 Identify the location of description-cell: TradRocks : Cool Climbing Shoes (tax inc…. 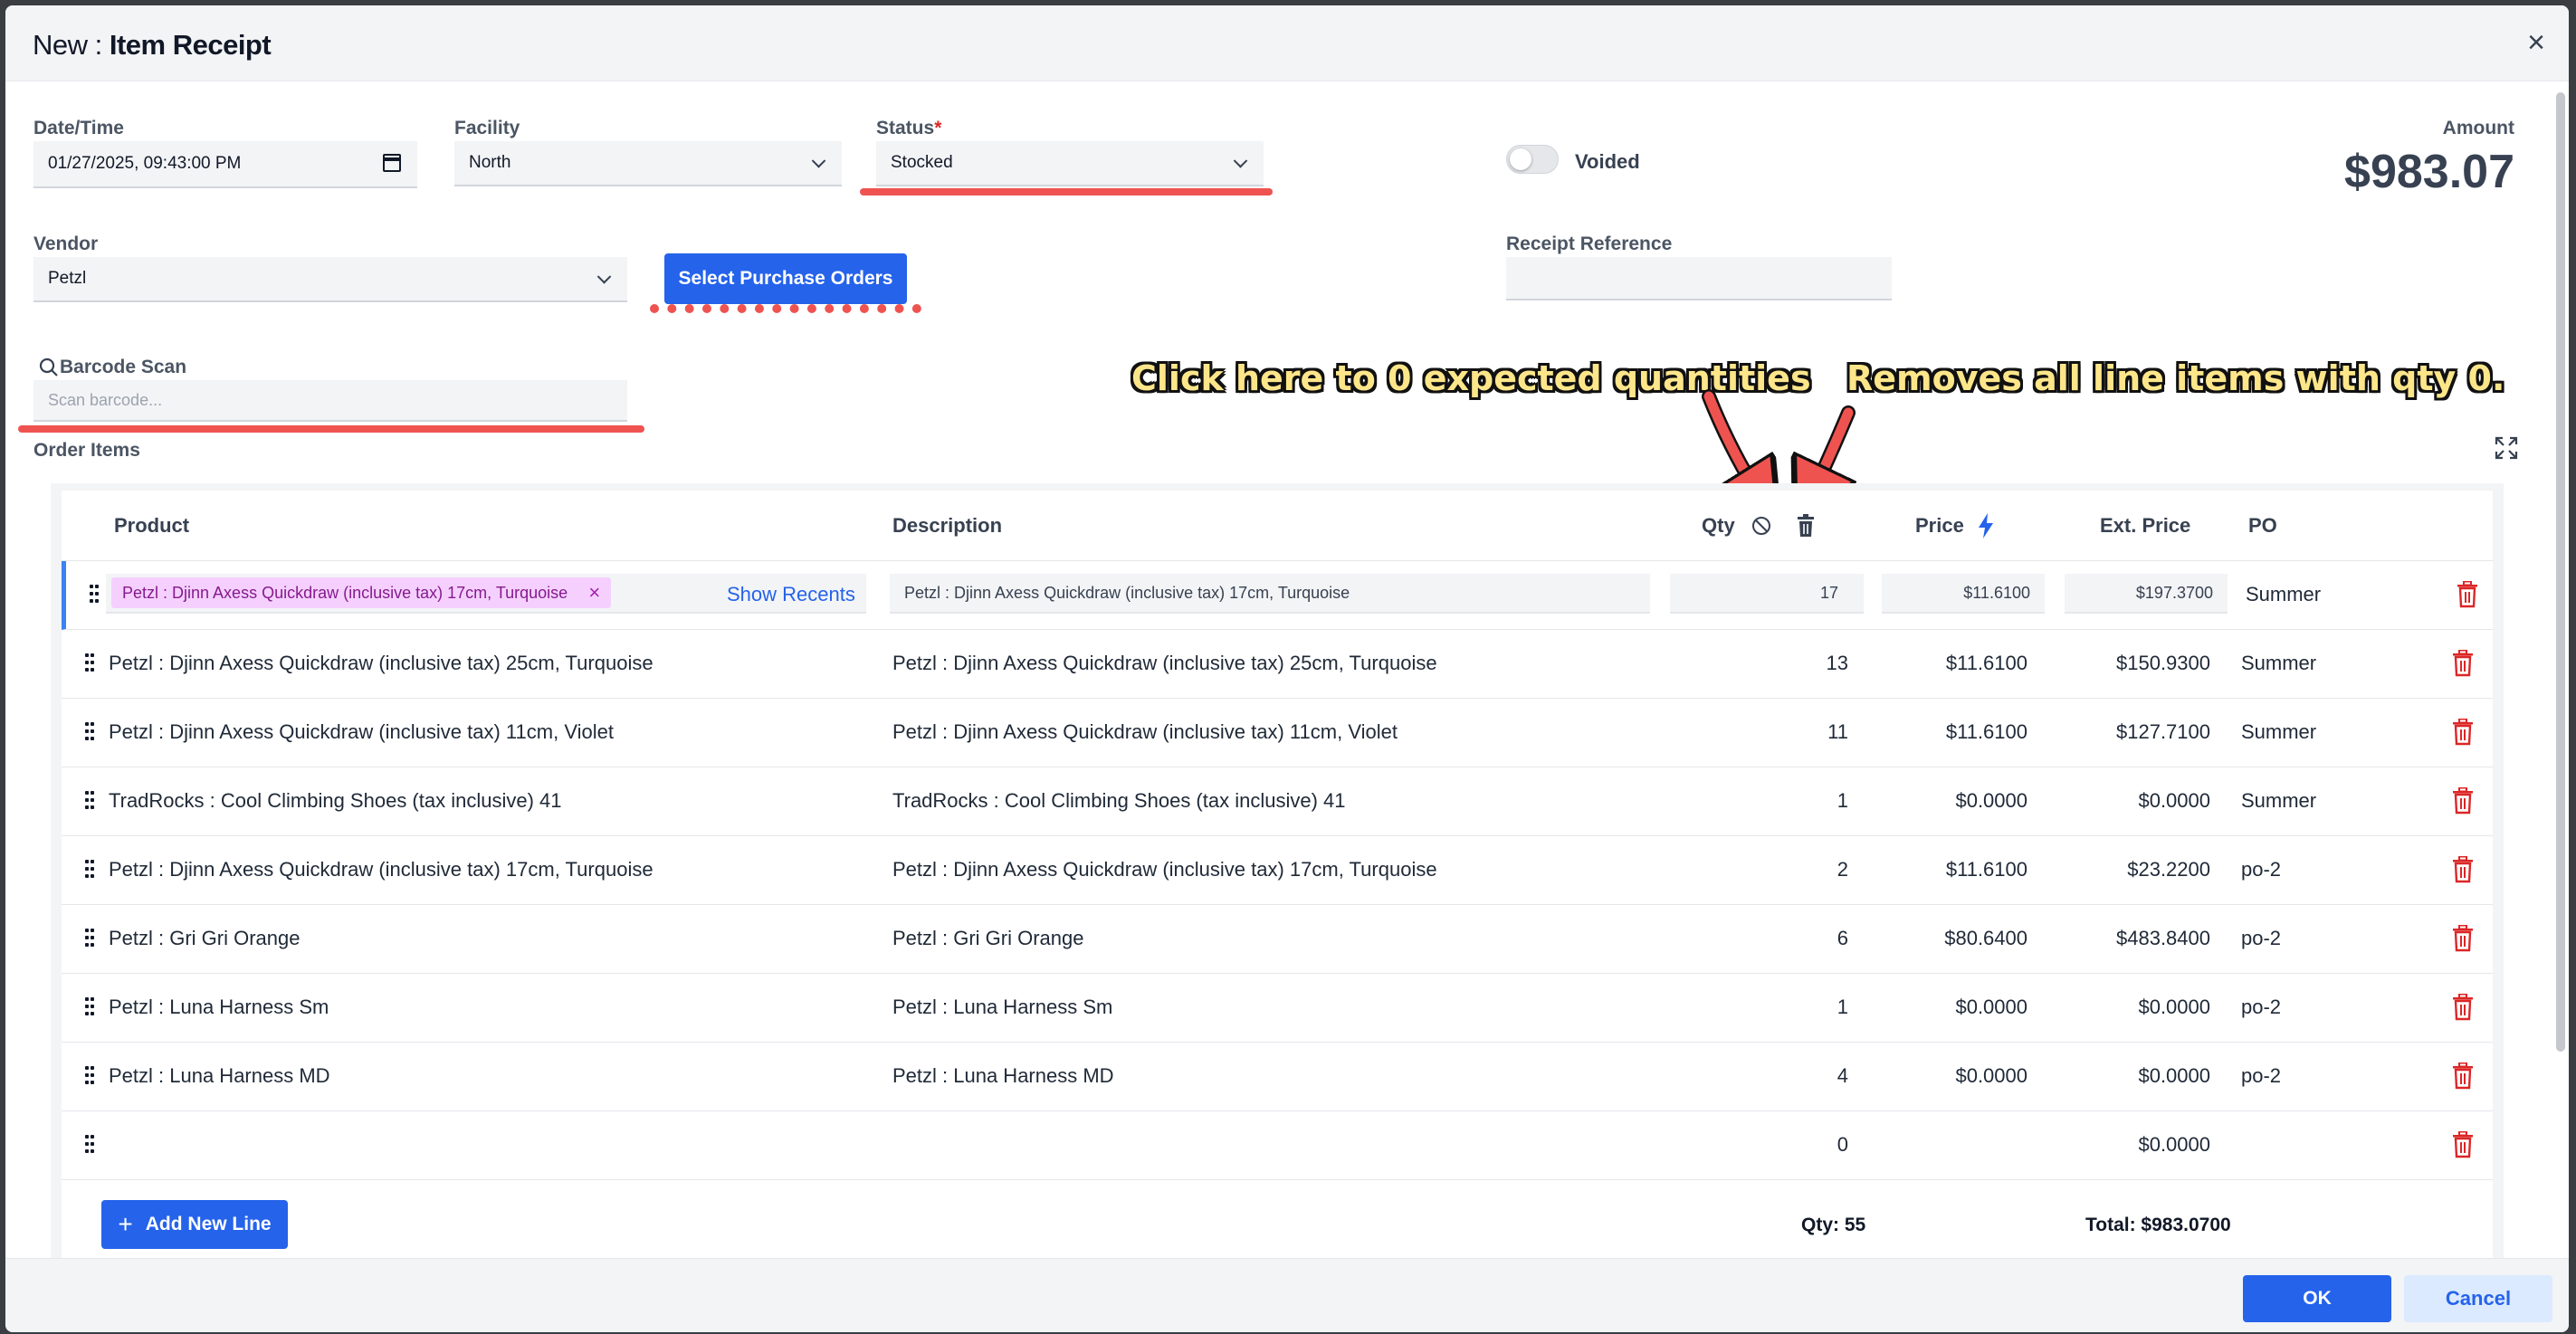
(1119, 801).